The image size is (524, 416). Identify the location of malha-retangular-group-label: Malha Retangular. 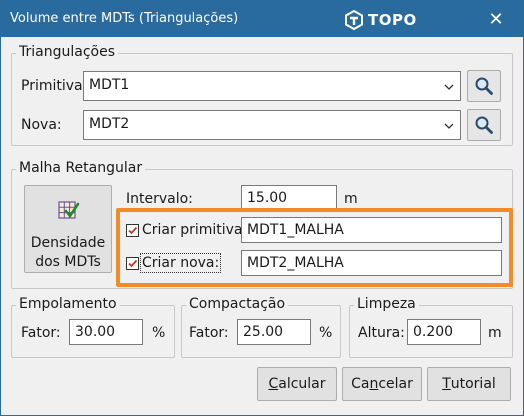
(81, 168).